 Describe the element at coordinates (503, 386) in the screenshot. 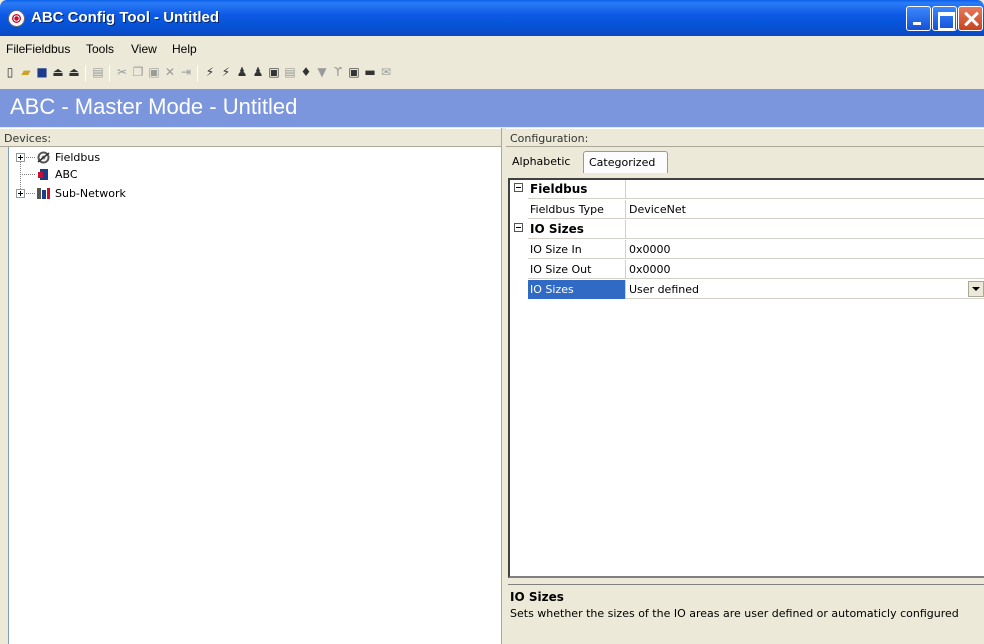

I see `pane-splitter` at that location.